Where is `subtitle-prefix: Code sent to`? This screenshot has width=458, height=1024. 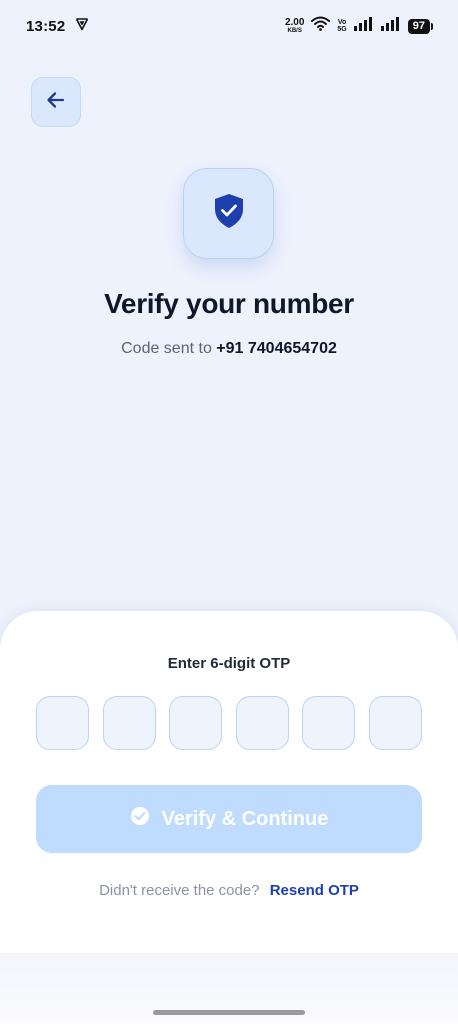 subtitle-prefix: Code sent to is located at coordinates (166, 348).